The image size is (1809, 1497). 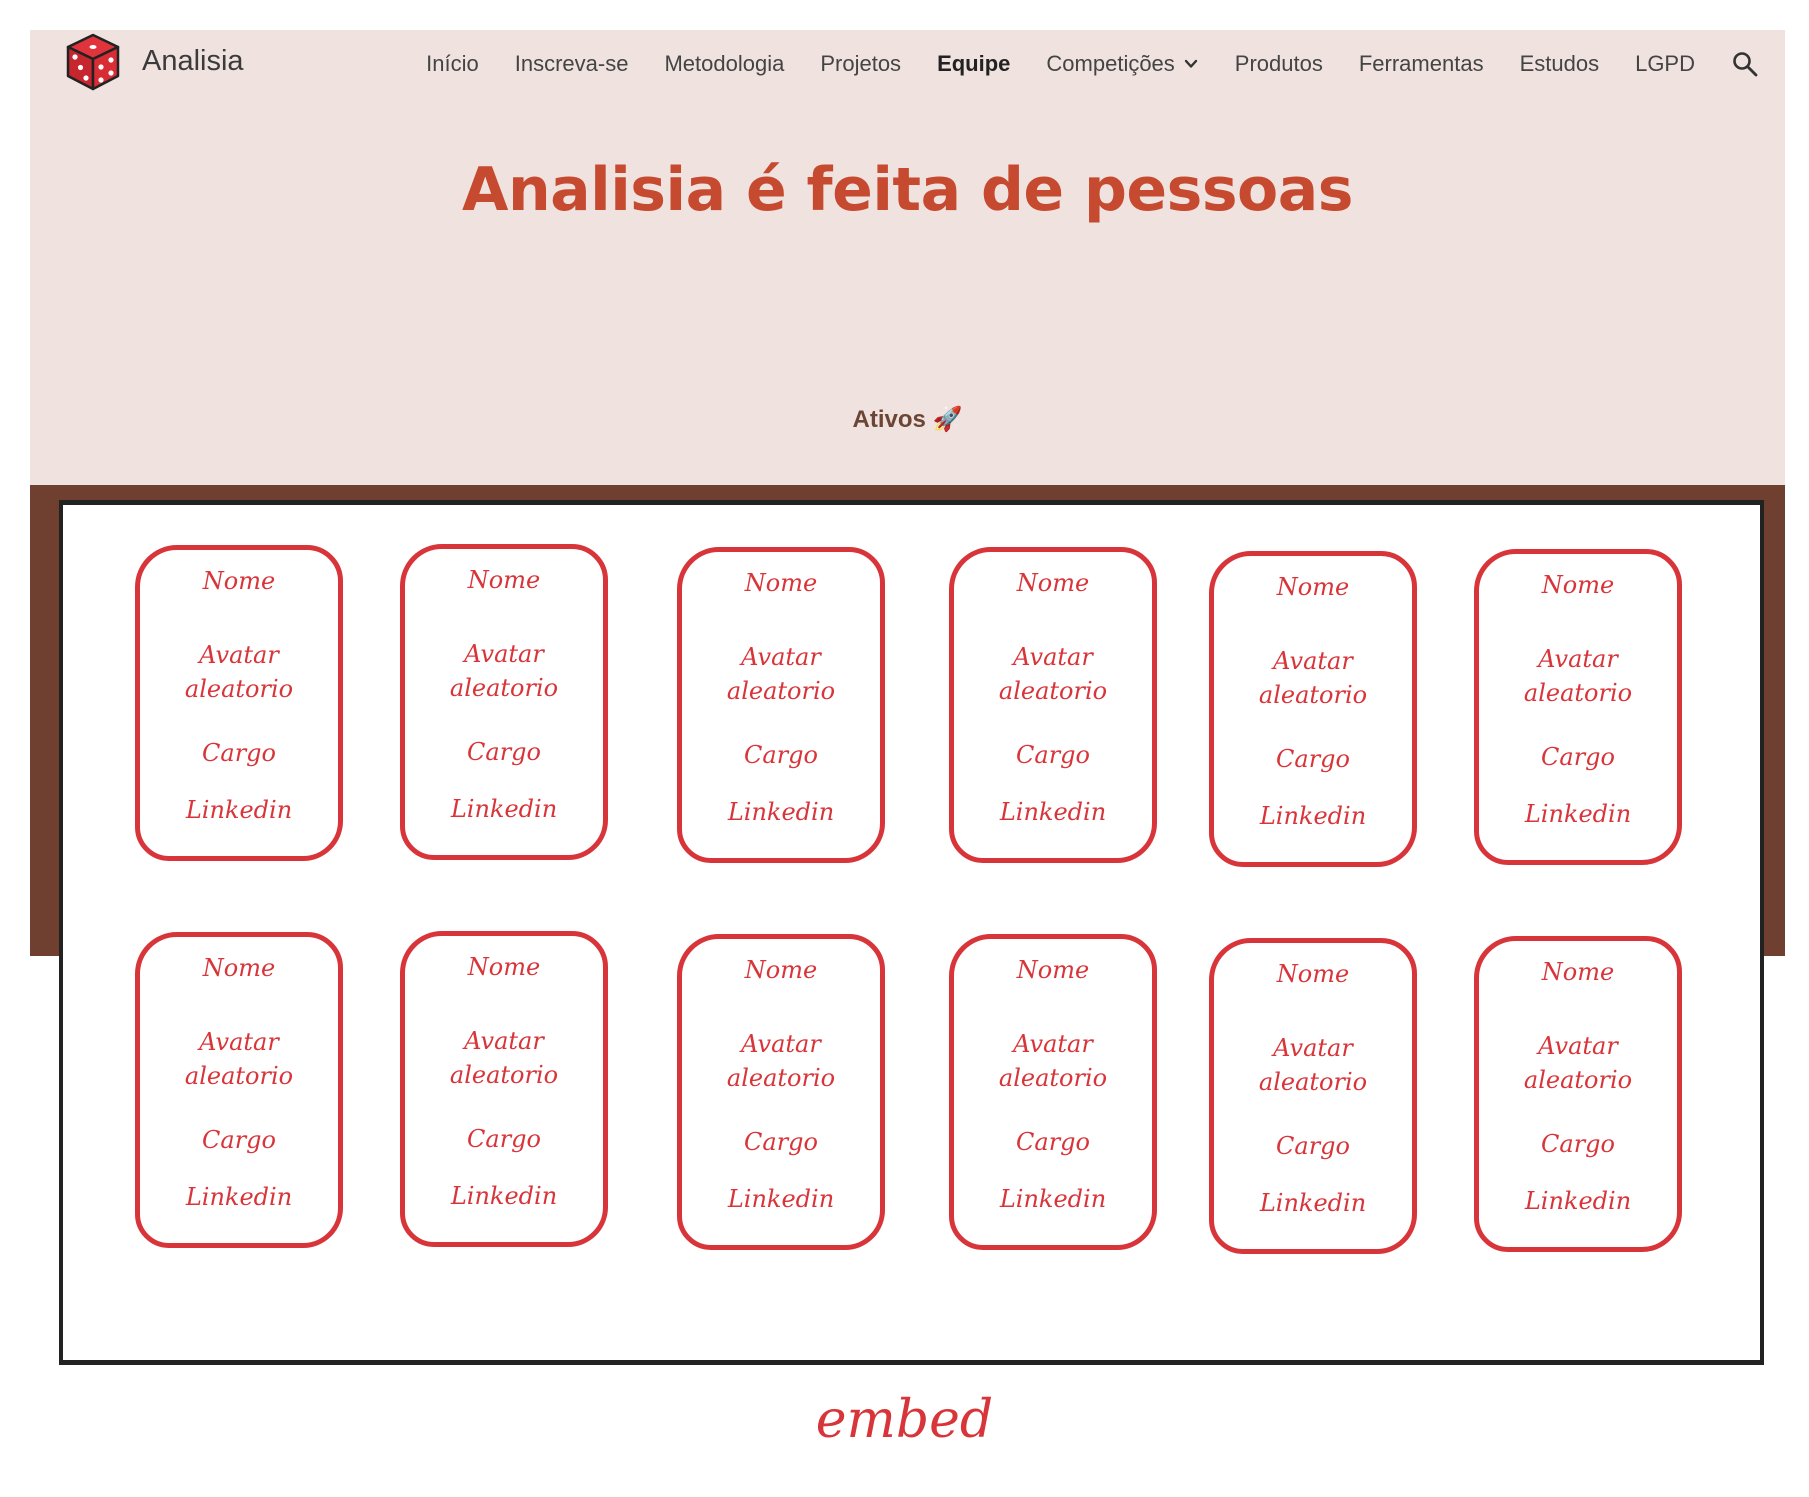 I want to click on nav-item-lgpd: LGPD, so click(x=1665, y=64).